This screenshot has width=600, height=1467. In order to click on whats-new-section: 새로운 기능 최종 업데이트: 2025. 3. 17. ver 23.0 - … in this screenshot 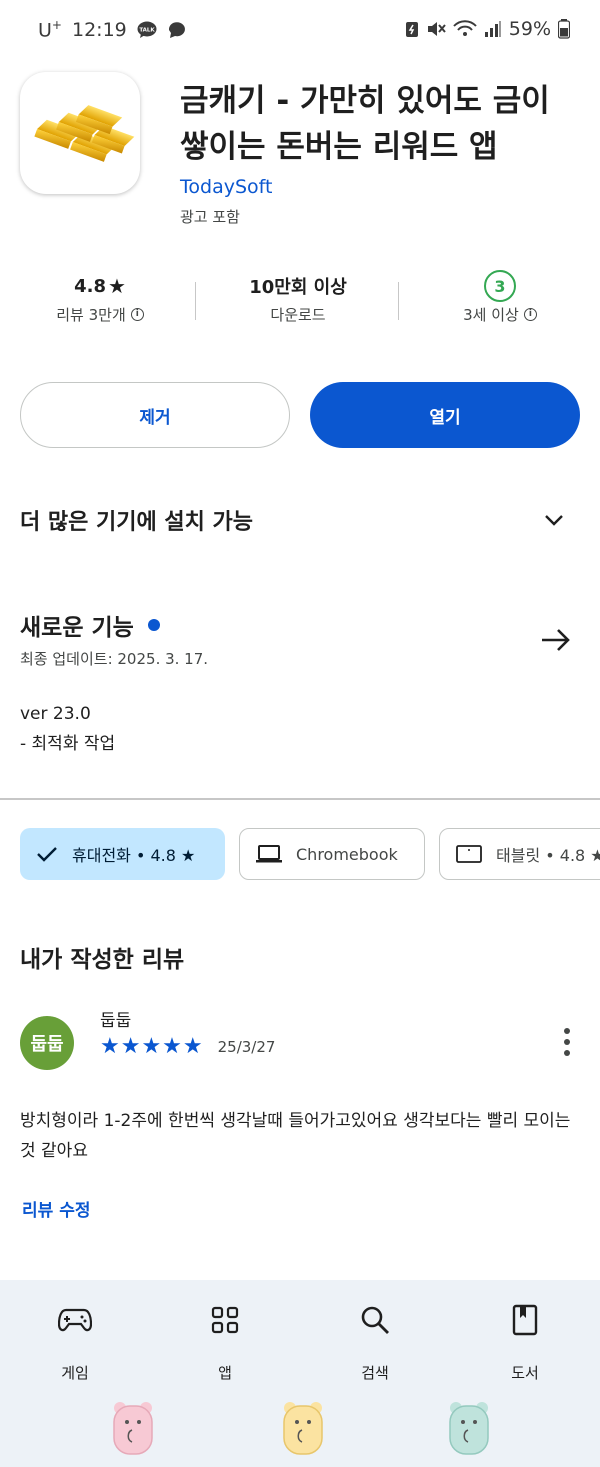, I will do `click(300, 683)`.